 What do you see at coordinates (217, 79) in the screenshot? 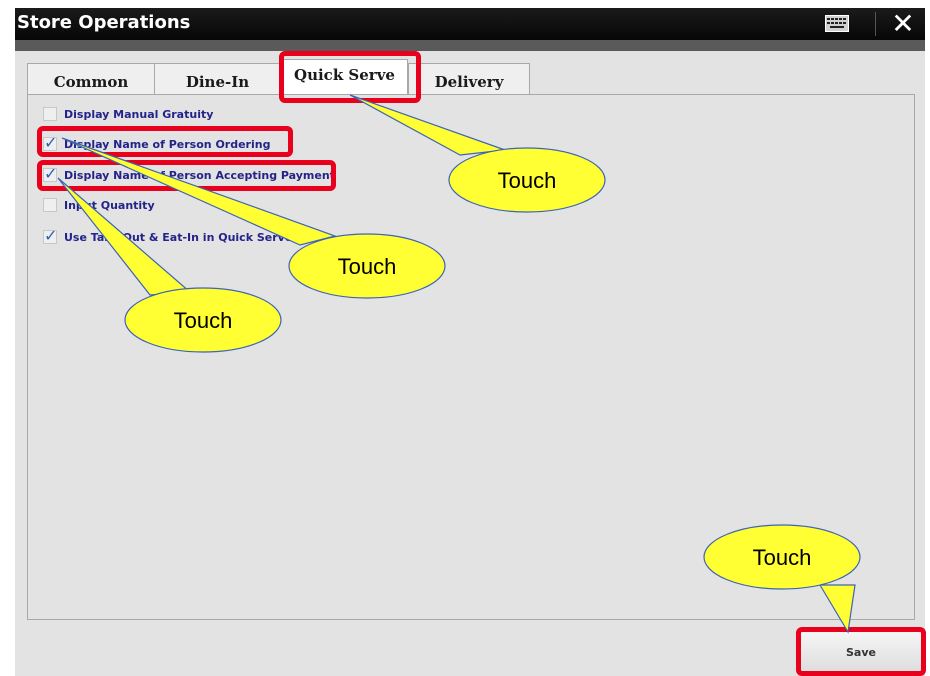
I see `tab-dine-in: Dine-In` at bounding box center [217, 79].